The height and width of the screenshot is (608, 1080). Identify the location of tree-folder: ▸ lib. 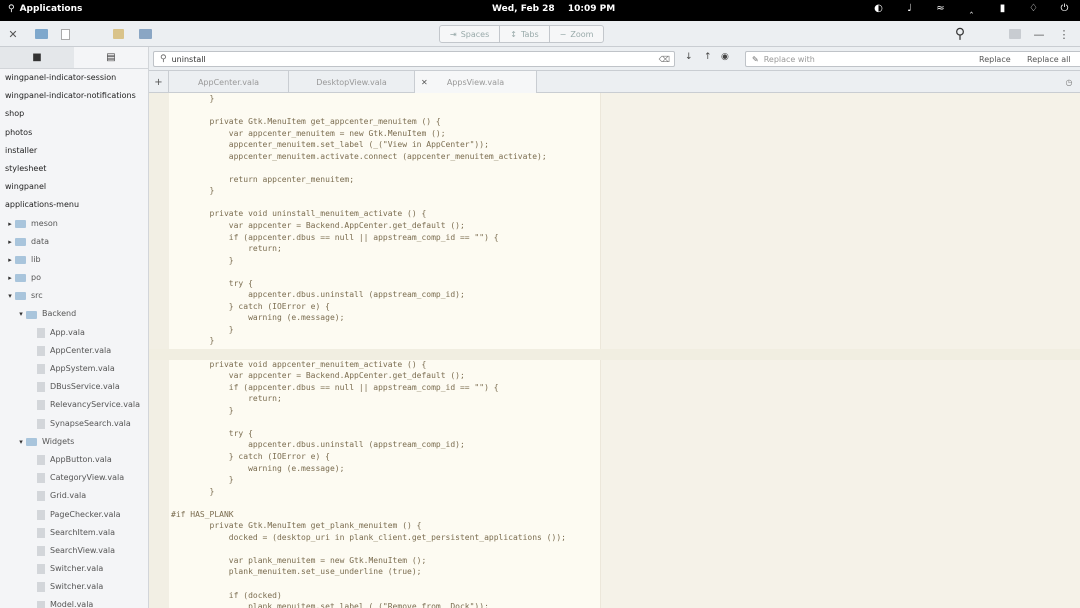
(74, 260).